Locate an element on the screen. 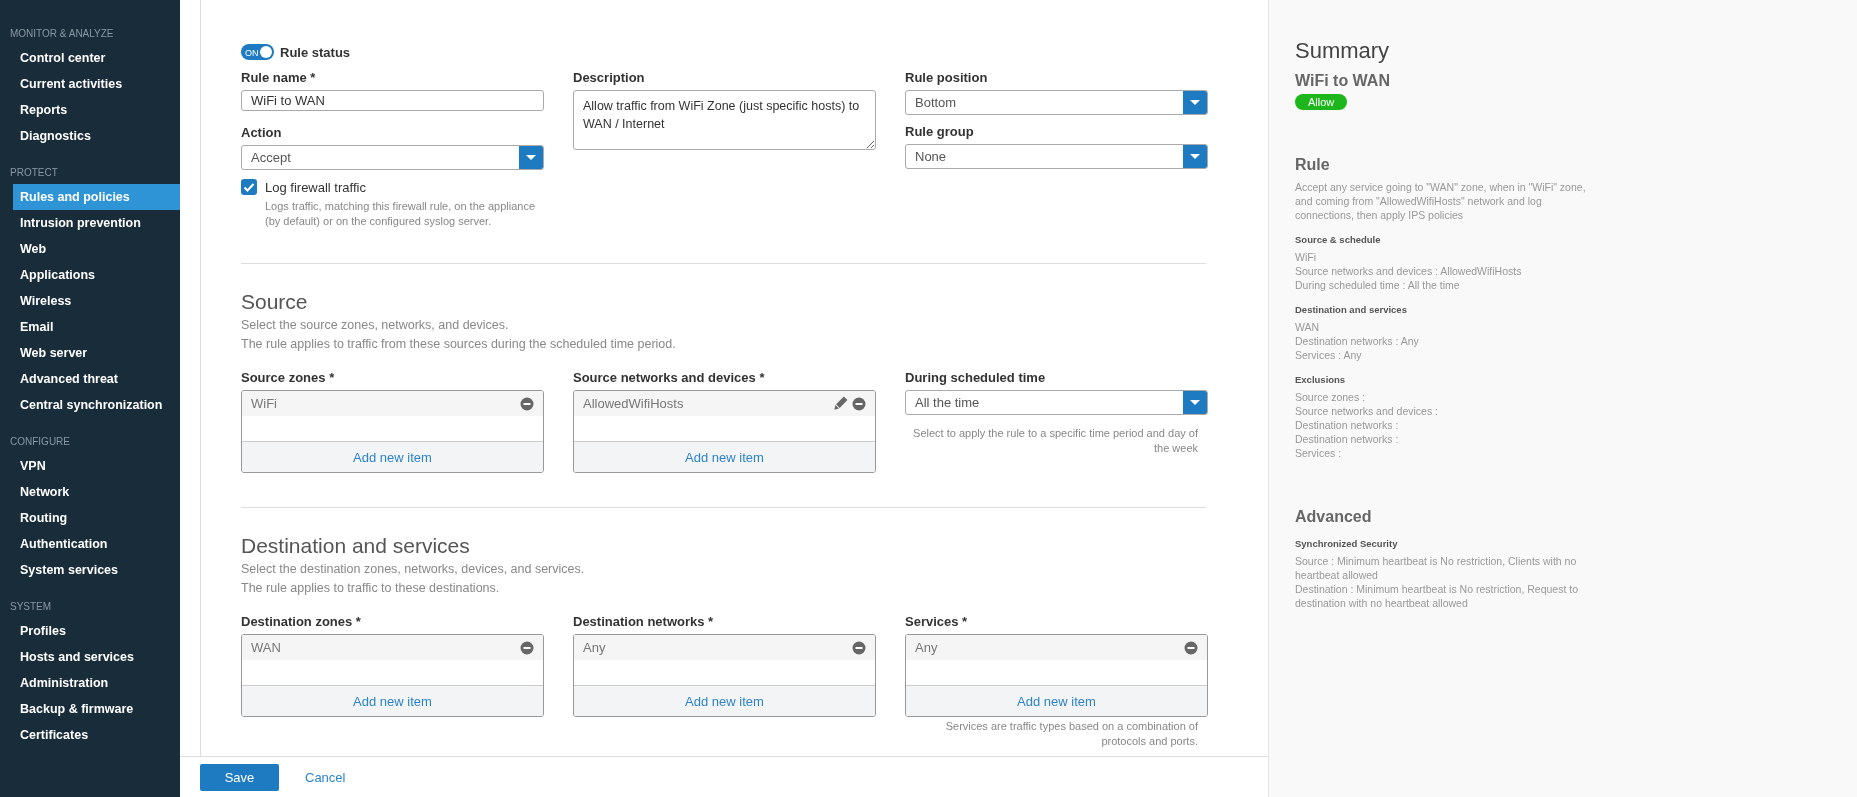  summary-line: Services : Any is located at coordinates (1329, 355).